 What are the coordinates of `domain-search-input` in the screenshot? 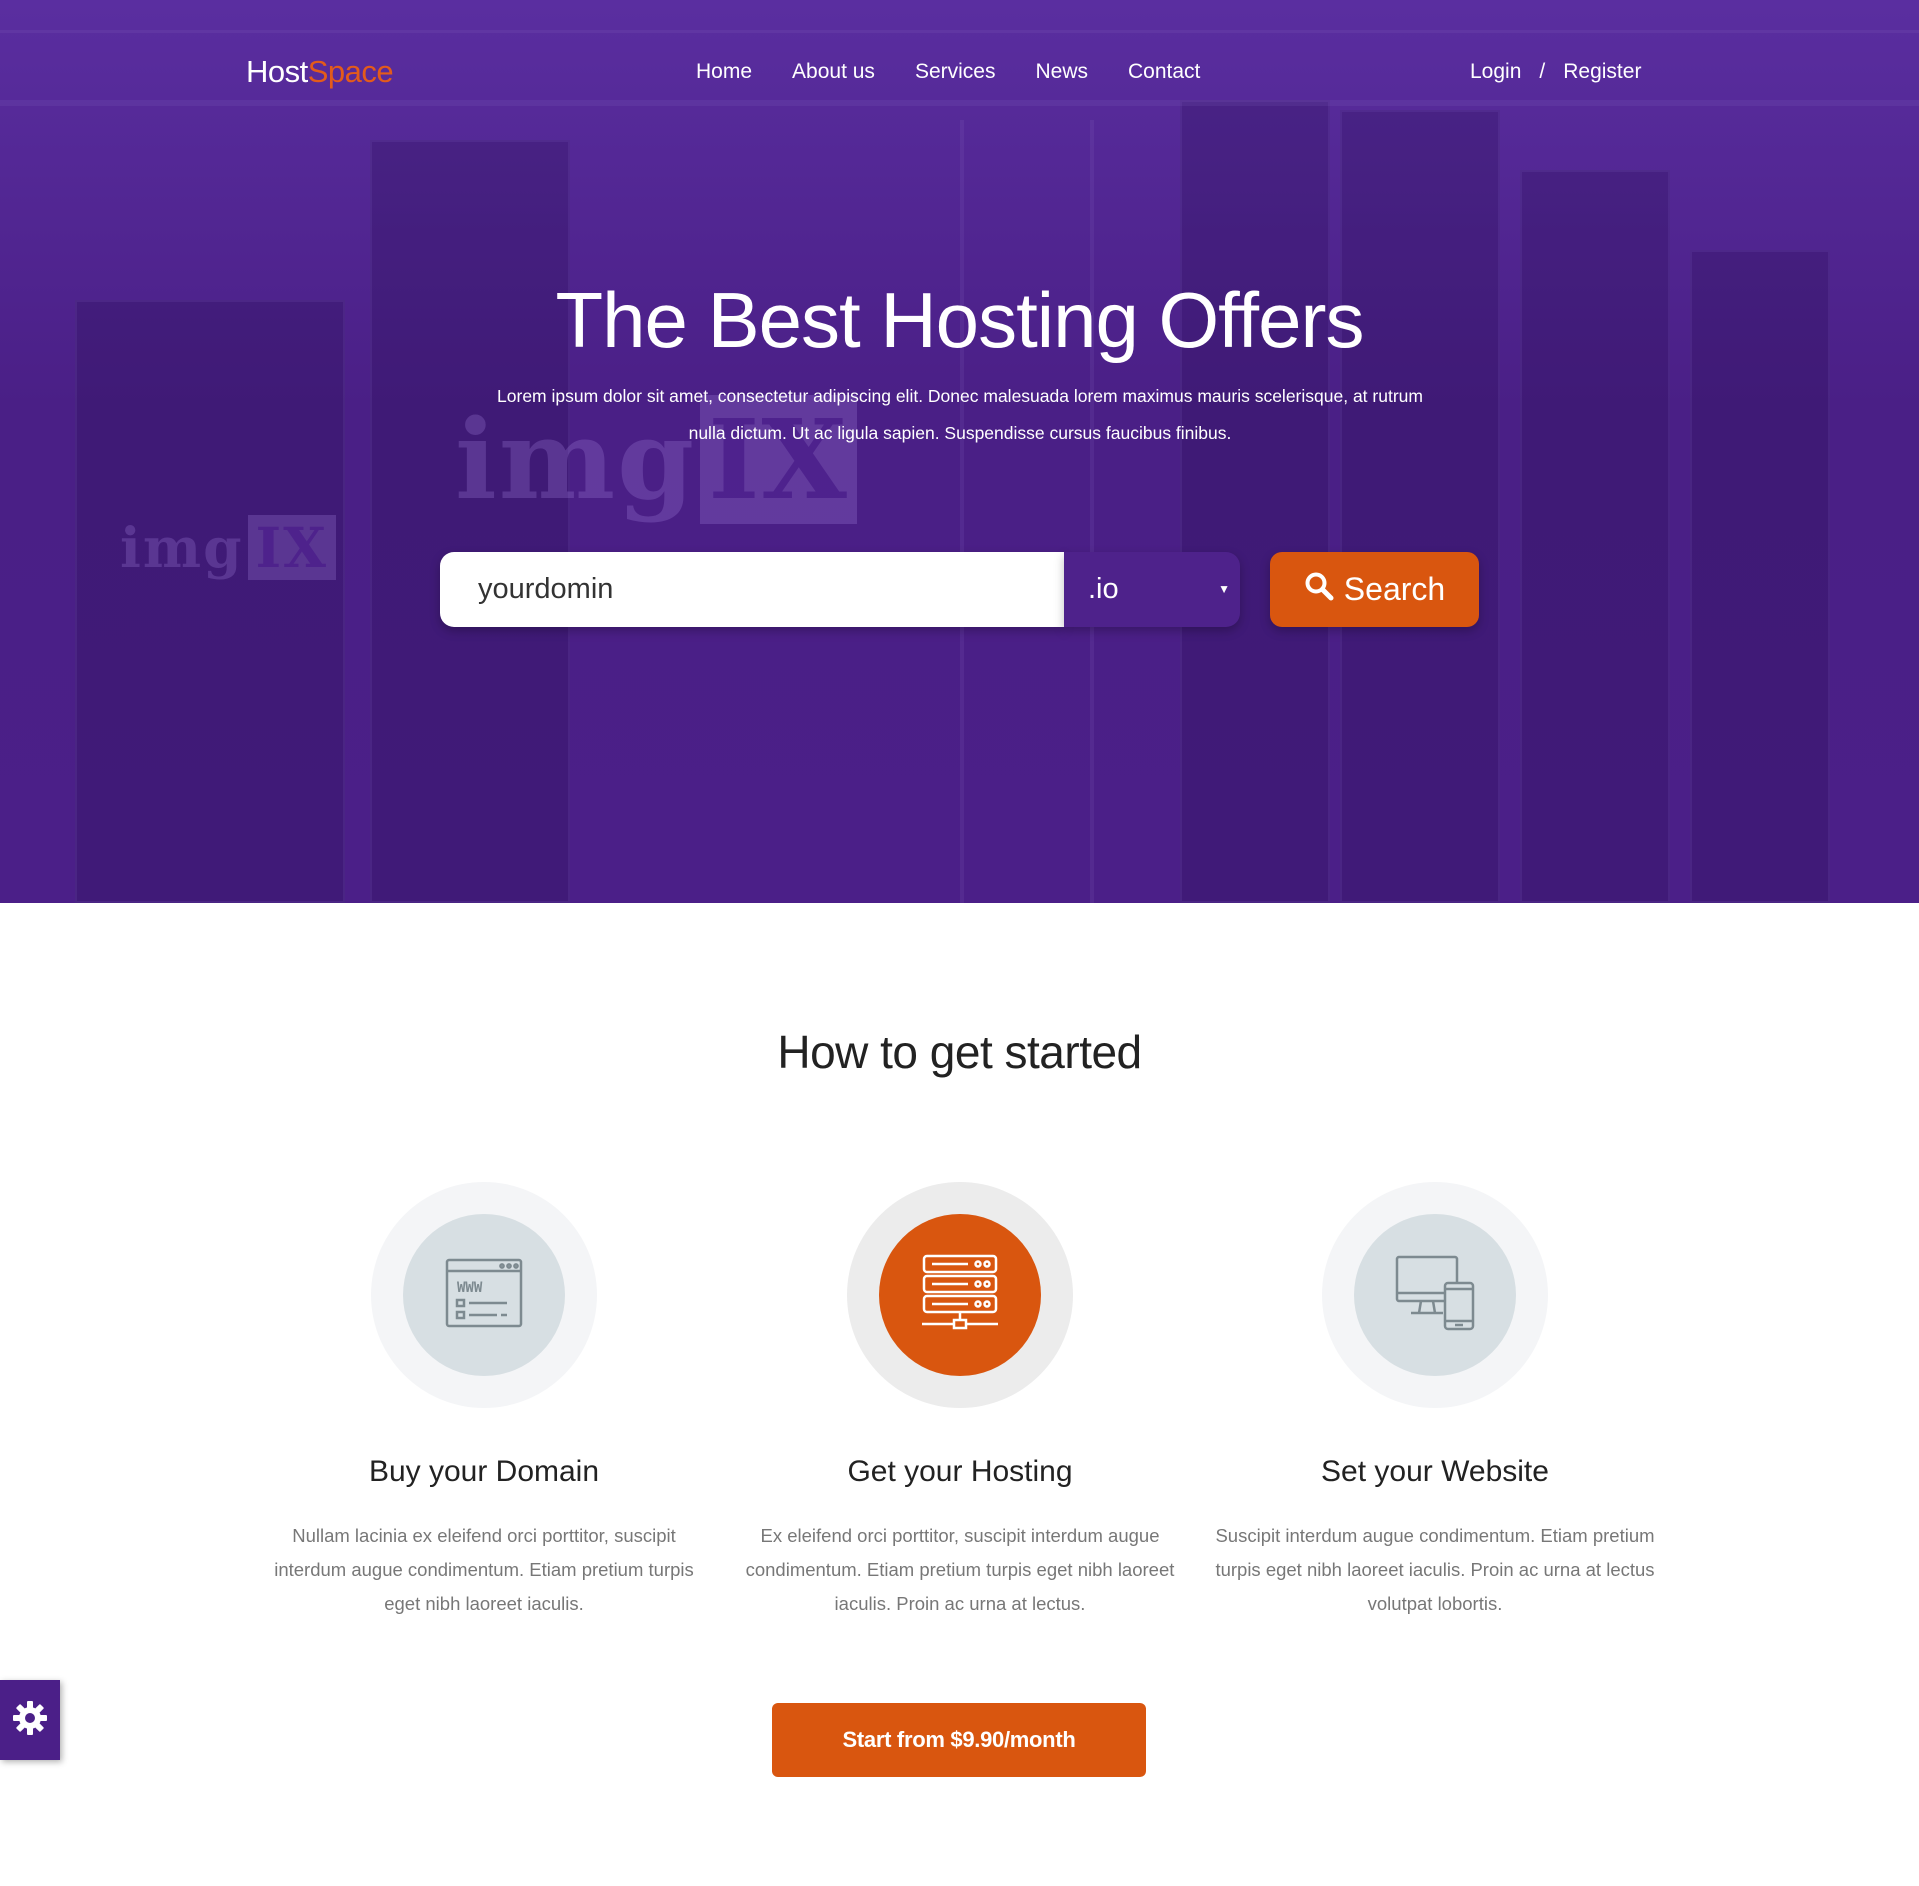 It's located at (752, 589).